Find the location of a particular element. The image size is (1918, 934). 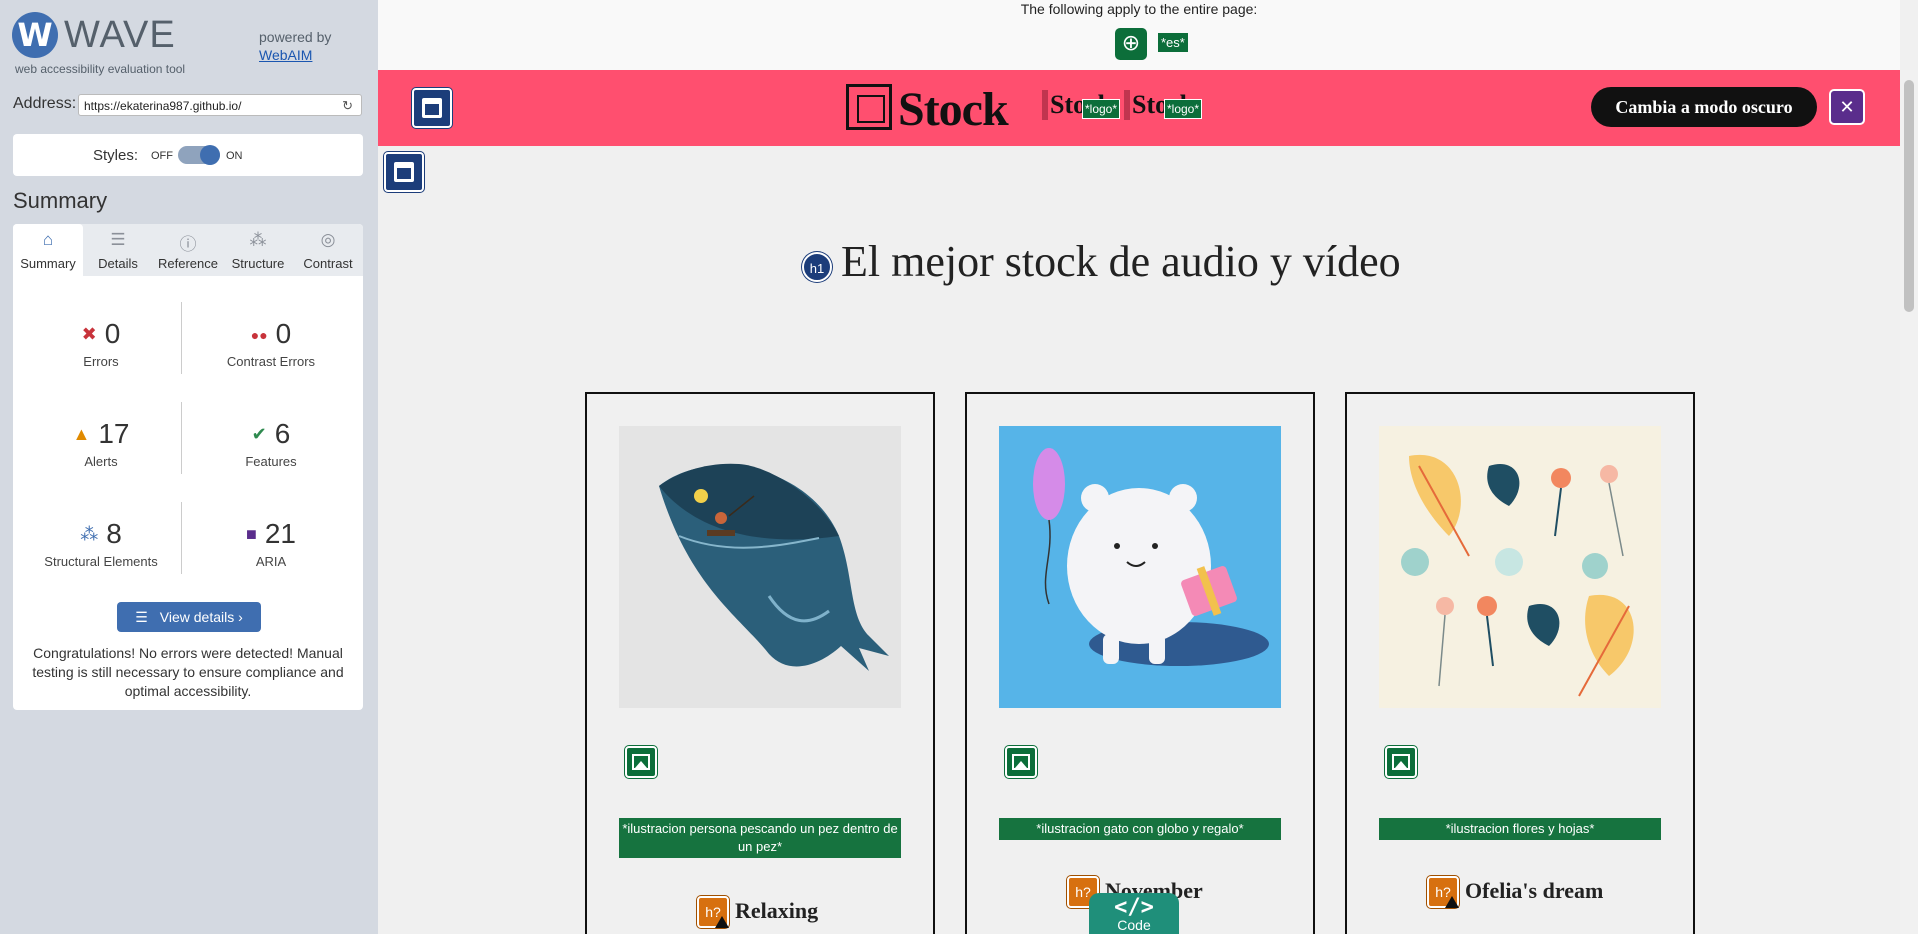

card-title: Ofelia's dream is located at coordinates (1534, 890).